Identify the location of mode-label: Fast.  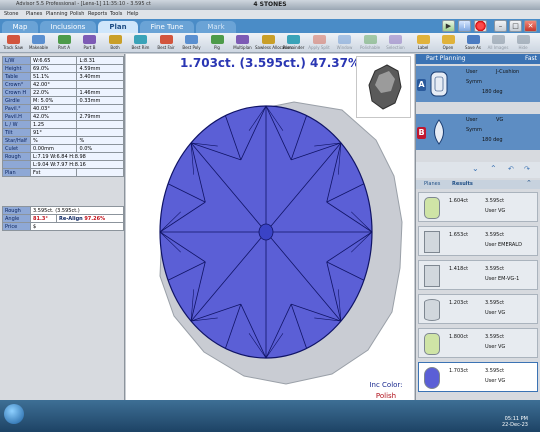
(531, 59).